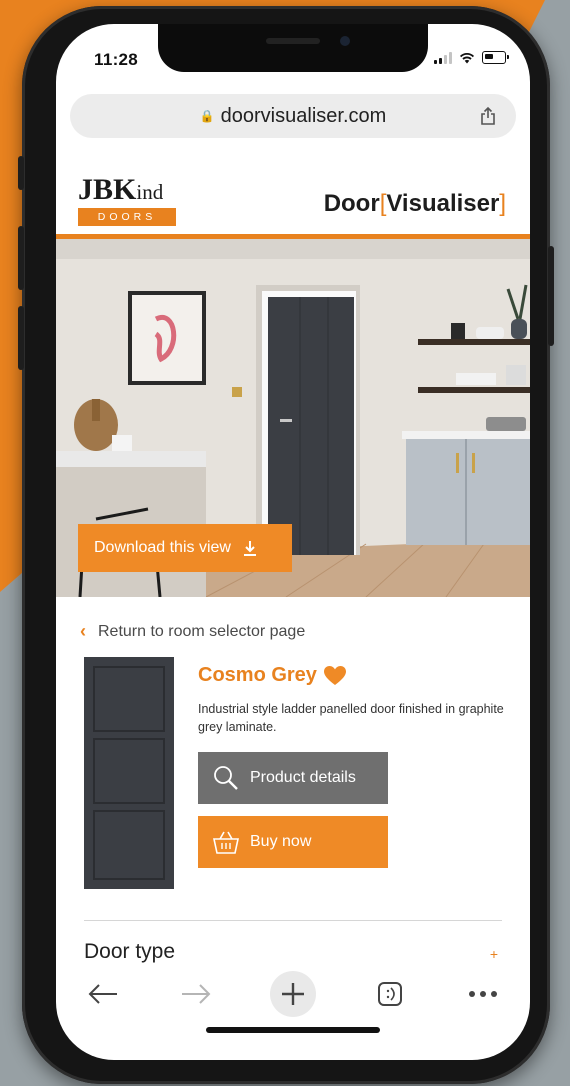  What do you see at coordinates (303, 777) in the screenshot?
I see `product-details-label: Product details` at bounding box center [303, 777].